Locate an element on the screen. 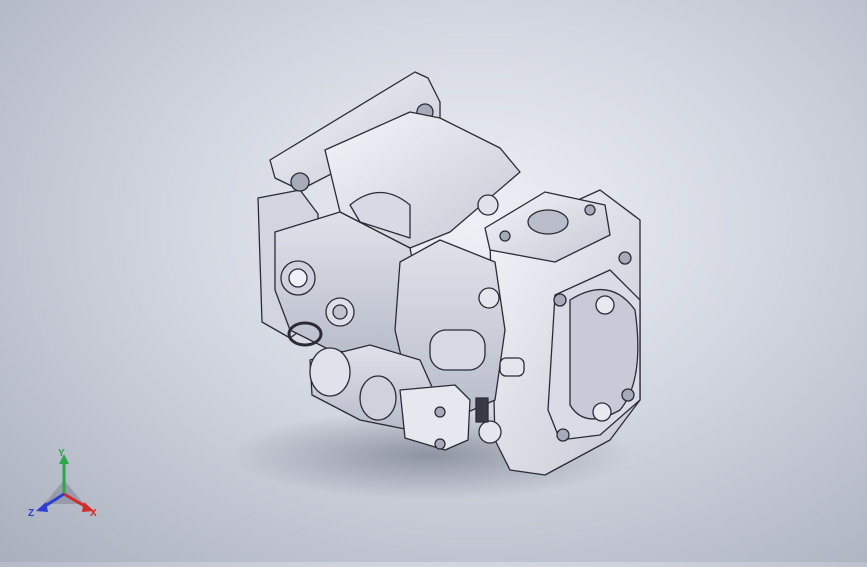  z-axis-head is located at coordinates (42, 507).